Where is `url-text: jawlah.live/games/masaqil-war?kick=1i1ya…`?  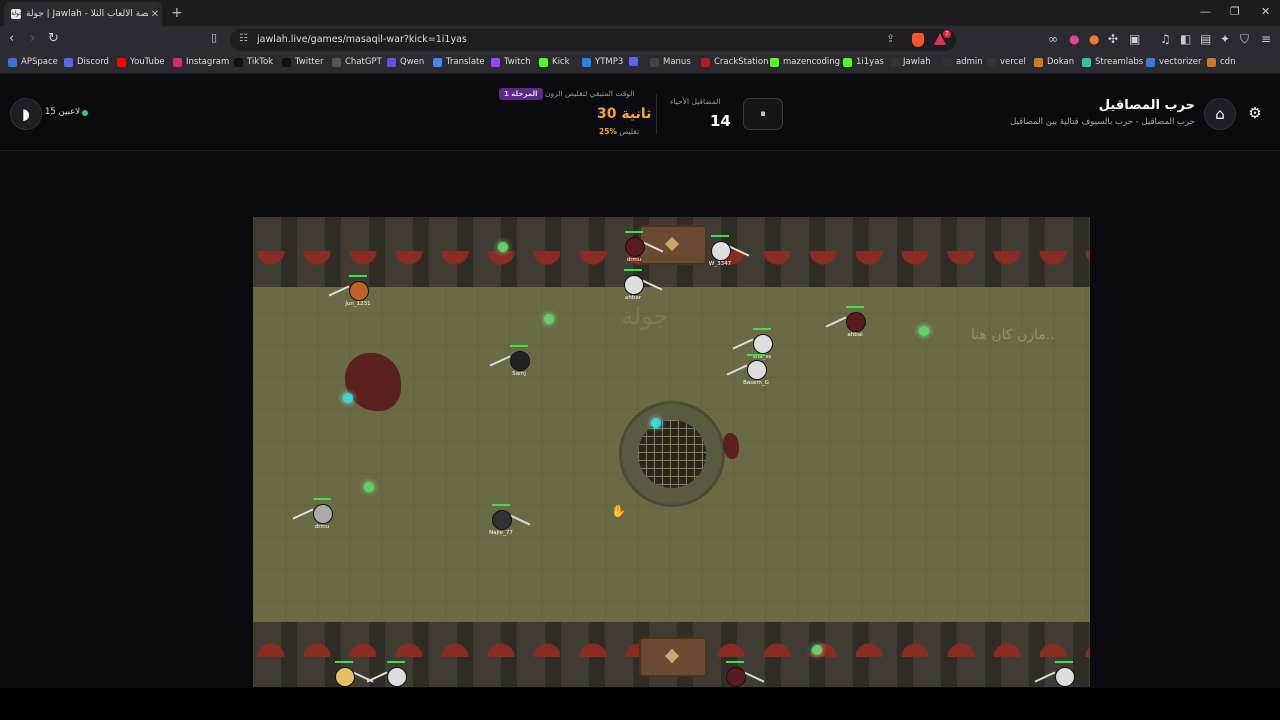
url-text: jawlah.live/games/masaqil-war?kick=1i1ya… is located at coordinates (362, 39).